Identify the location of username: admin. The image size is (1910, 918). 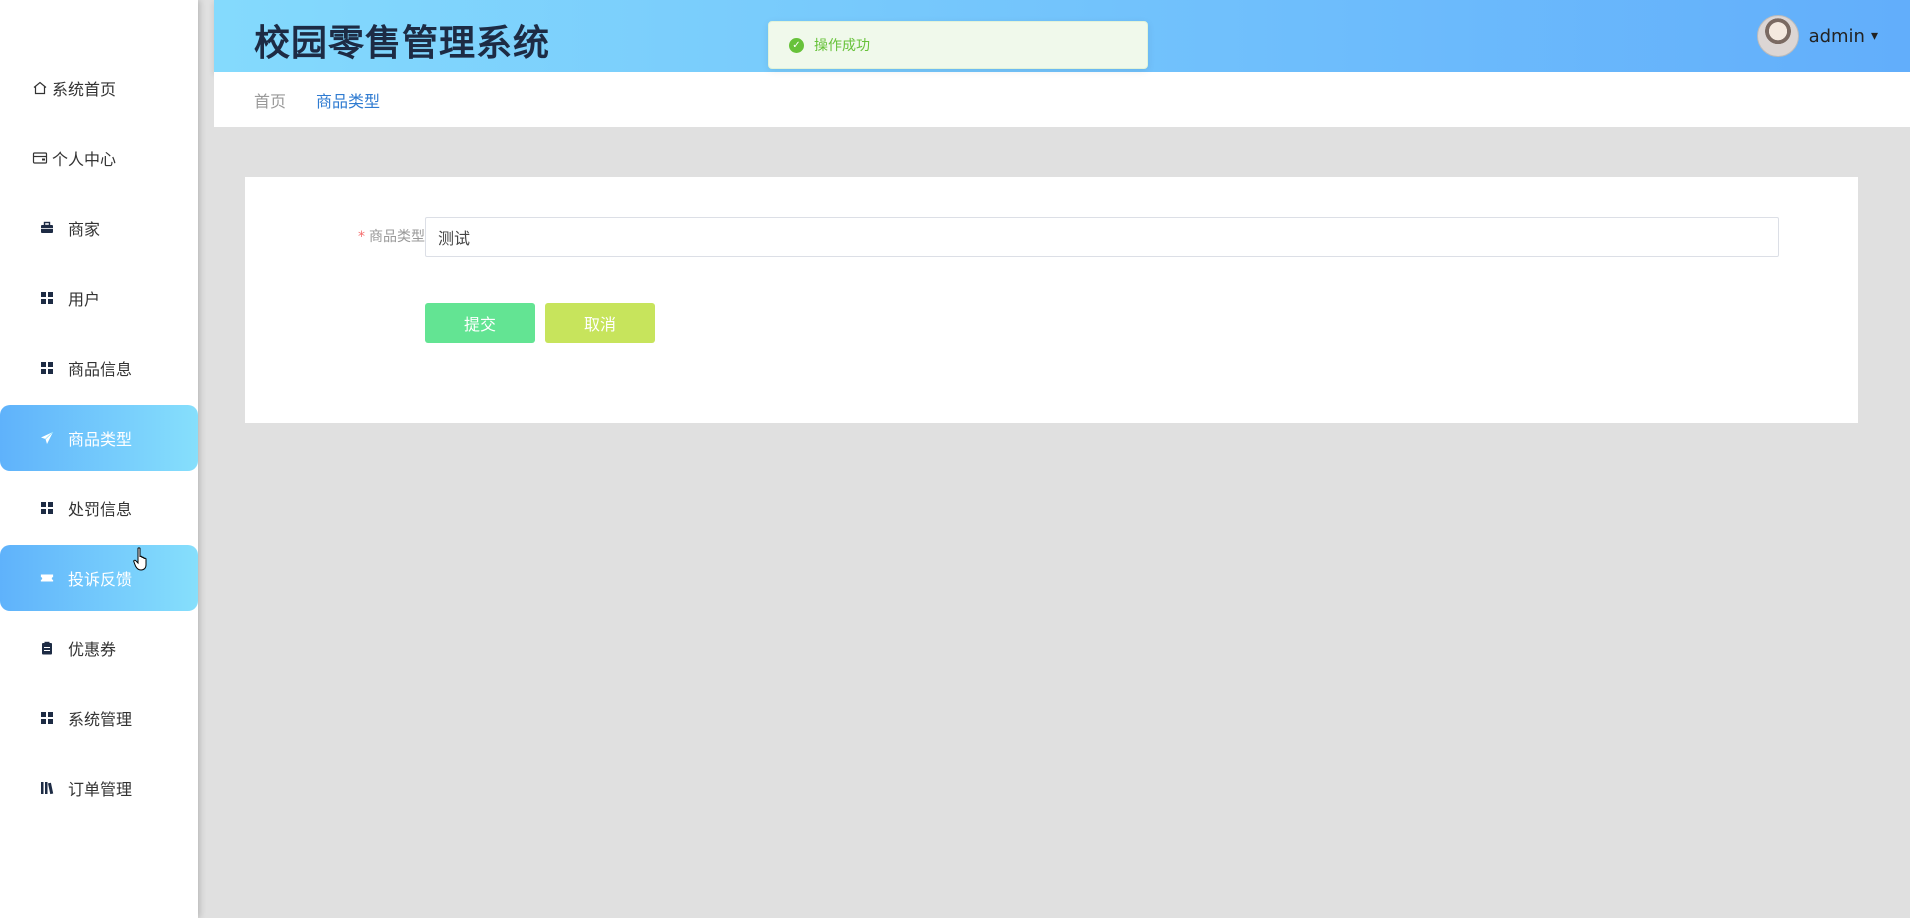
(1837, 36).